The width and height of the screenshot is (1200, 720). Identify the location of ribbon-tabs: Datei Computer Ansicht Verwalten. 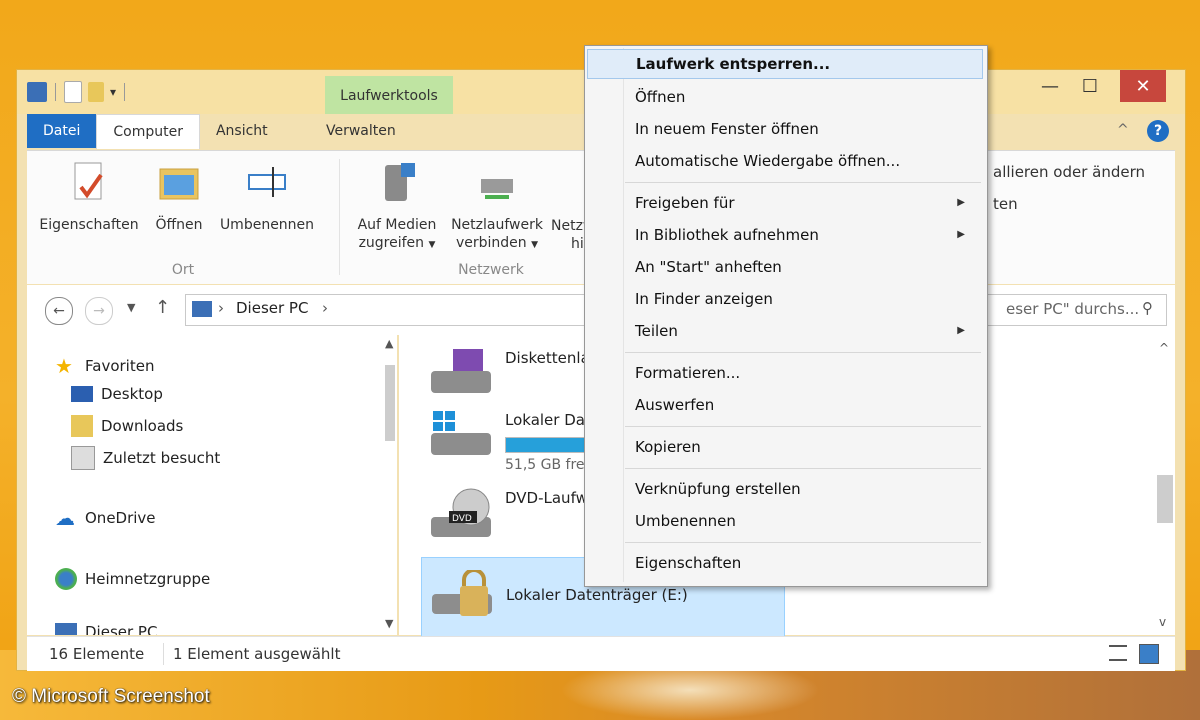
(219, 132).